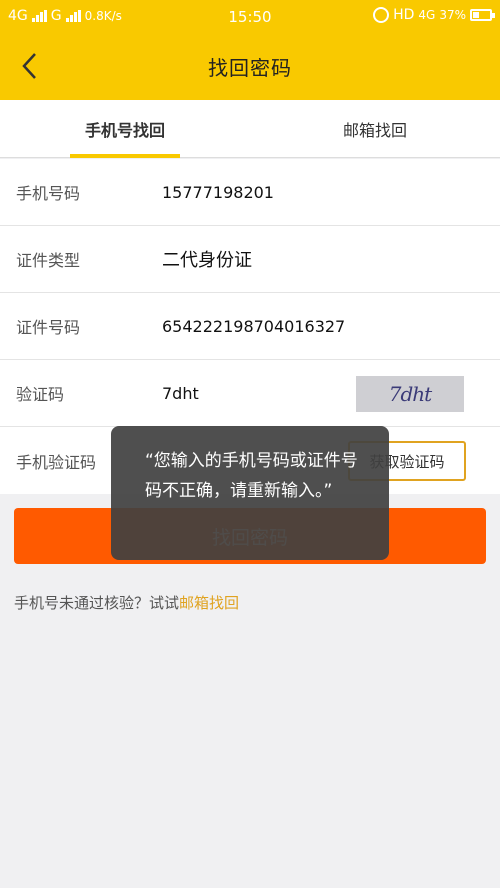 The width and height of the screenshot is (500, 888). I want to click on hint-text: 手机号未通过核验？试试邮箱找回, so click(126, 602).